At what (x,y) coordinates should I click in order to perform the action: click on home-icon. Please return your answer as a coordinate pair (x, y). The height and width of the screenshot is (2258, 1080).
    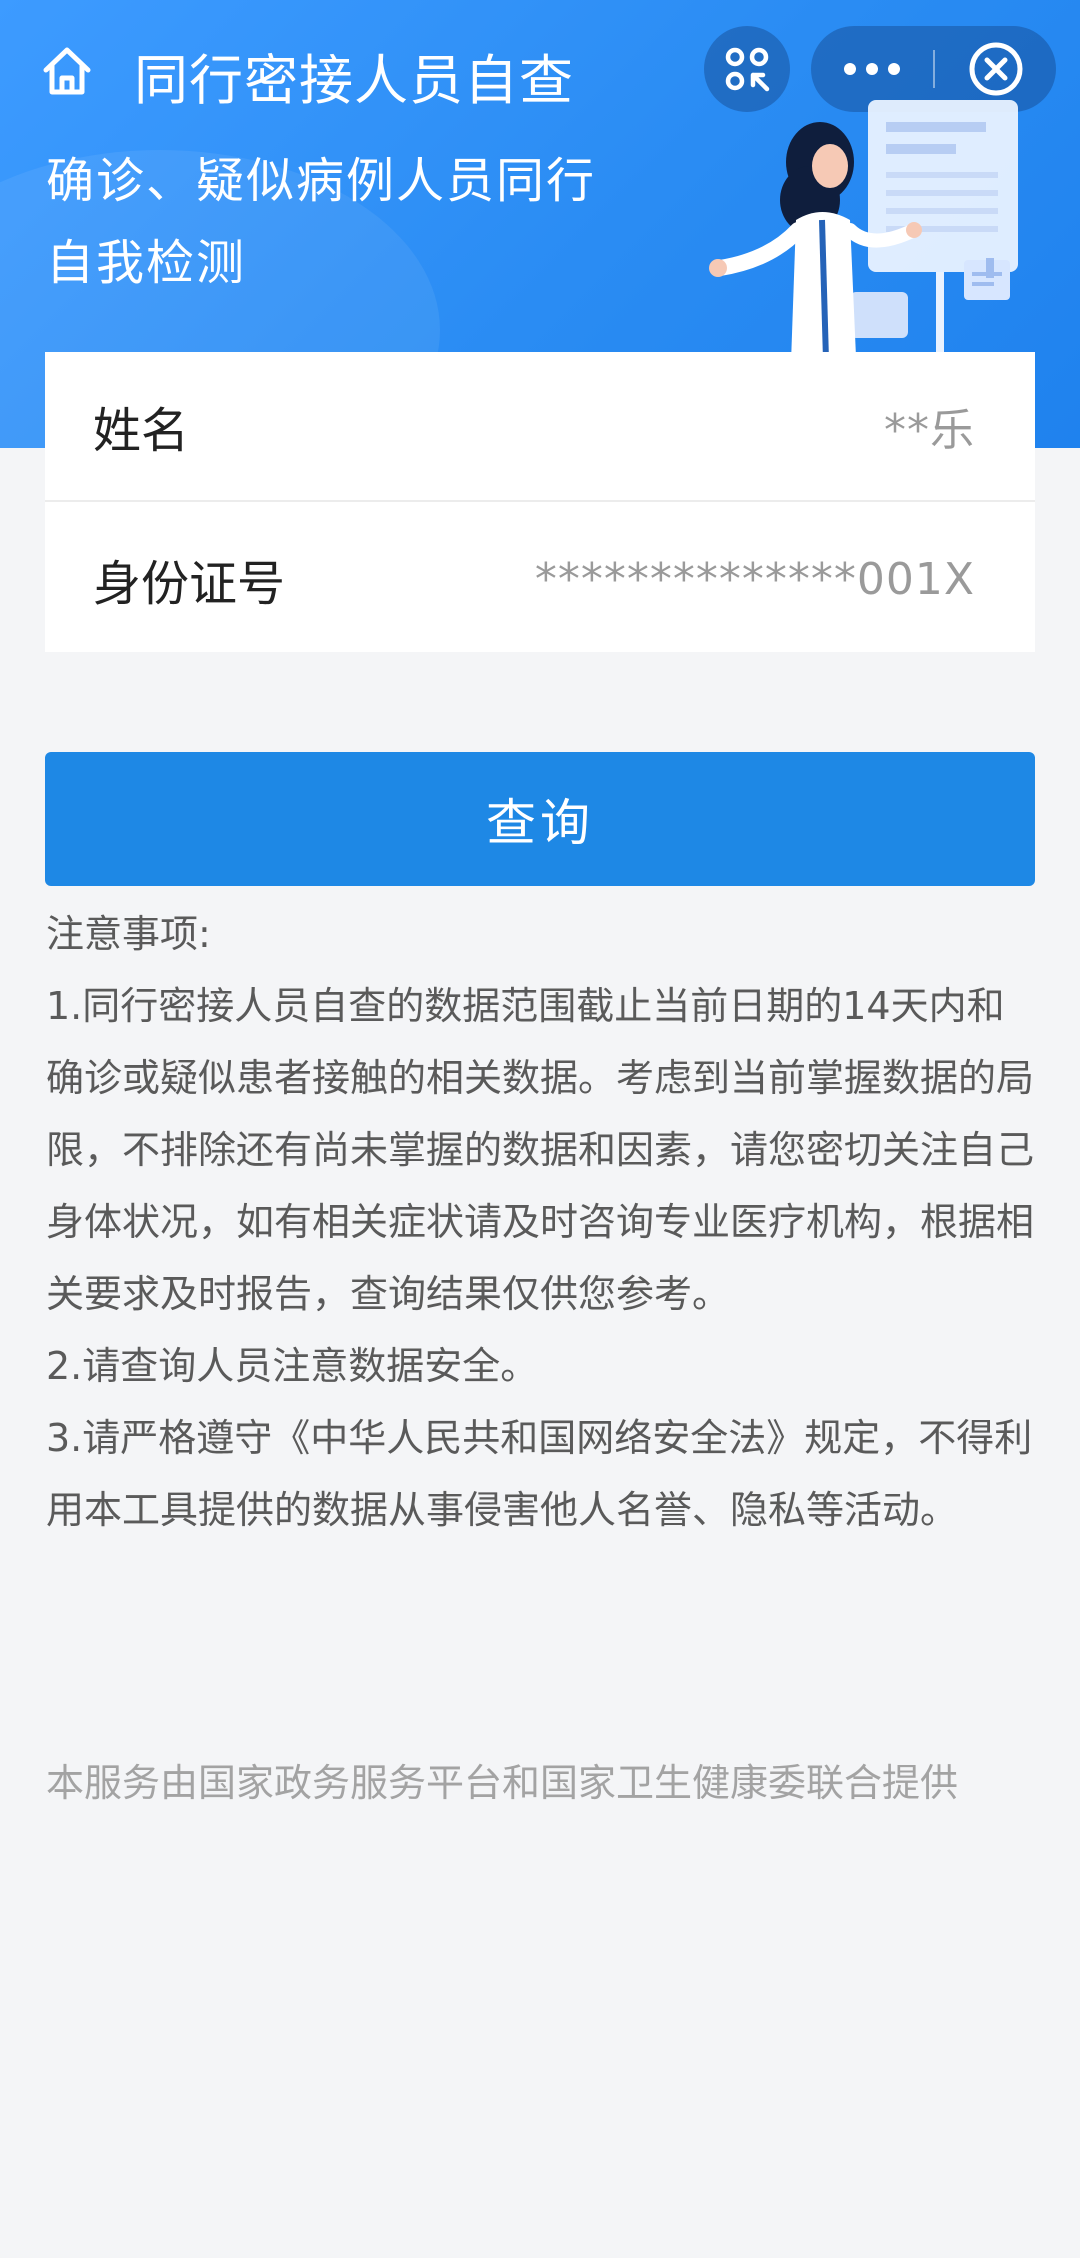
    Looking at the image, I should click on (67, 71).